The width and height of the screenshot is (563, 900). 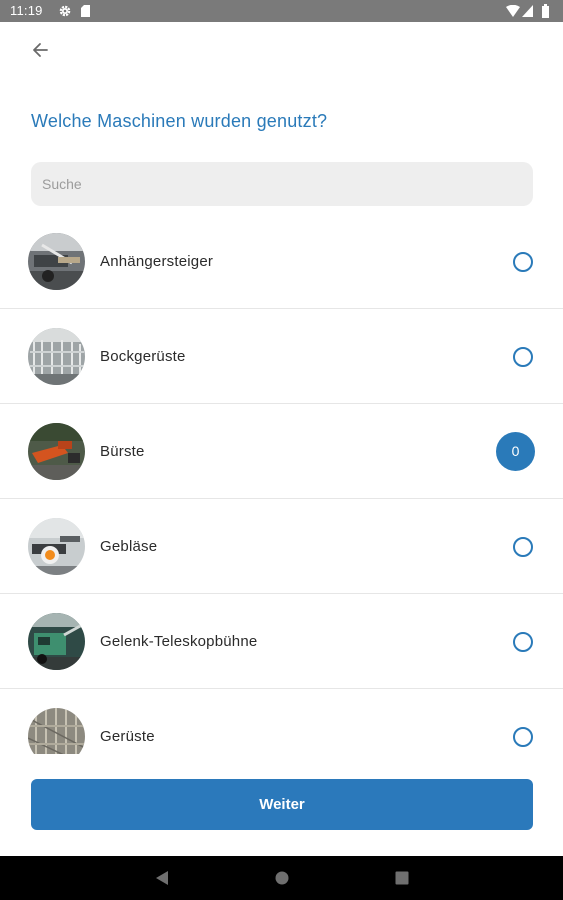 I want to click on status-time: 11:19, so click(x=26, y=10).